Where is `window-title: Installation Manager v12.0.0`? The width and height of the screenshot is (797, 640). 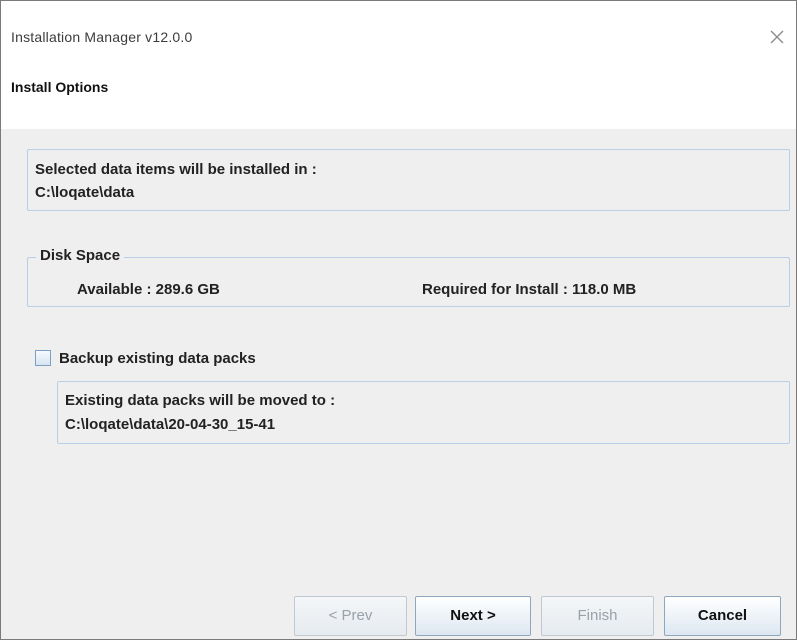 window-title: Installation Manager v12.0.0 is located at coordinates (102, 37).